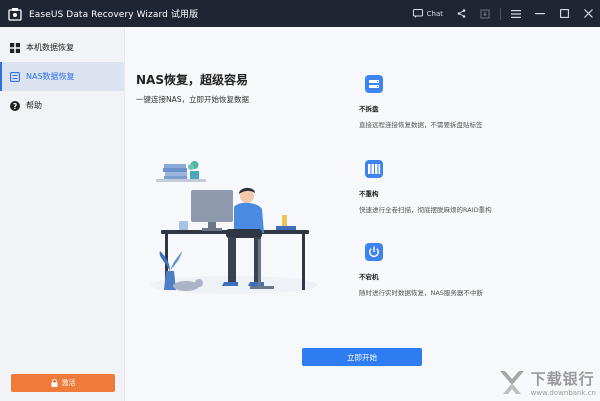  Describe the element at coordinates (479, 186) in the screenshot. I see `feature-no-rebuild: 不重构 快速进行全卷扫描，彻底摆脱麻烦的RAID重构` at that location.